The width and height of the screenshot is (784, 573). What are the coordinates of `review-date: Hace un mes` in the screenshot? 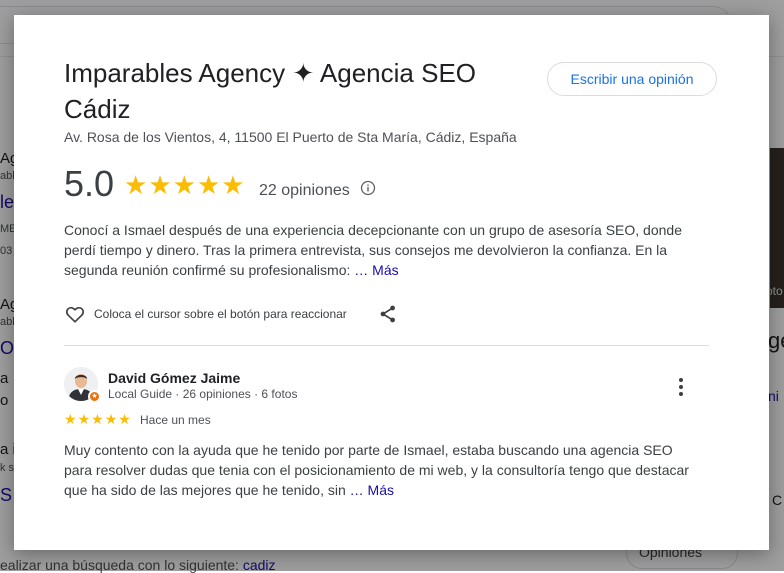 It's located at (175, 420).